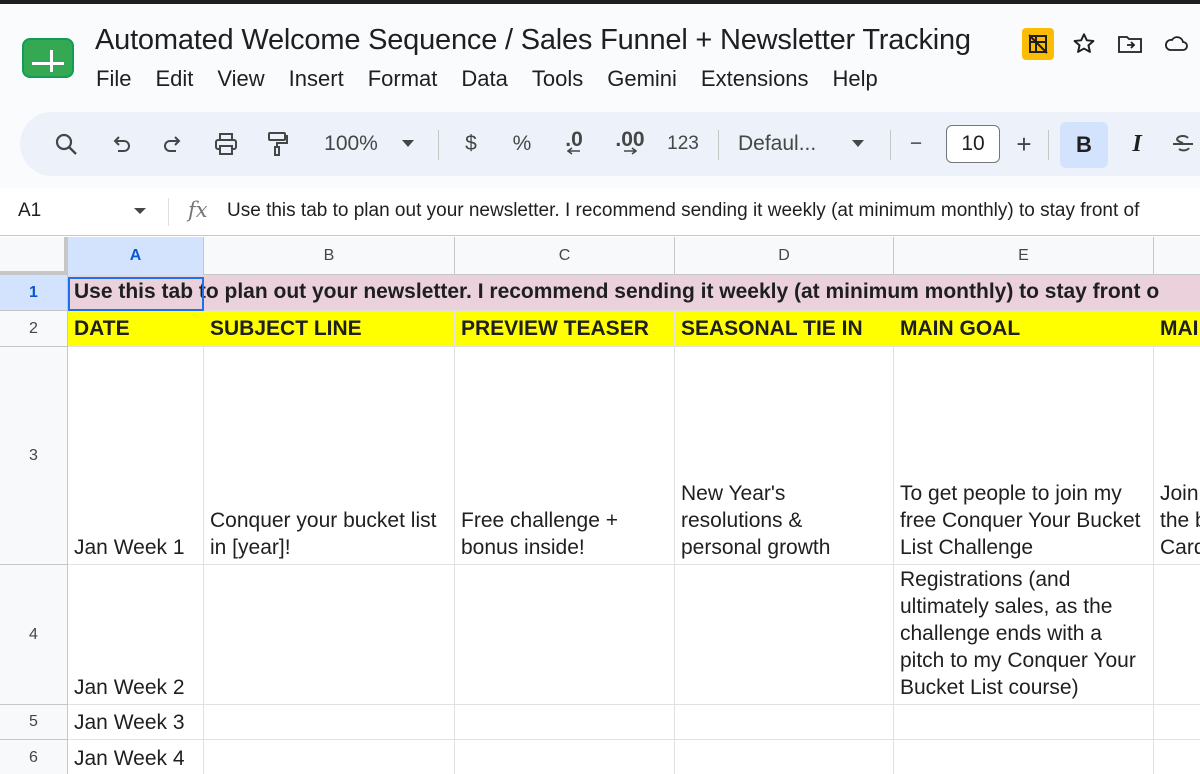 This screenshot has height=774, width=1200. I want to click on toolbar-area: 100% $ % .0 .00 123 Defaul... − 10 + B I, so click(600, 148).